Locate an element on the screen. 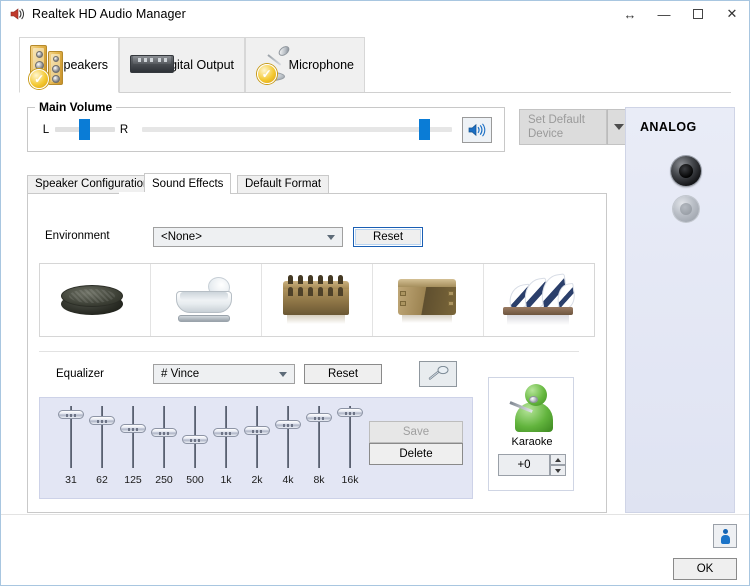 The height and width of the screenshot is (586, 750). environment-reset-label: Reset is located at coordinates (388, 237).